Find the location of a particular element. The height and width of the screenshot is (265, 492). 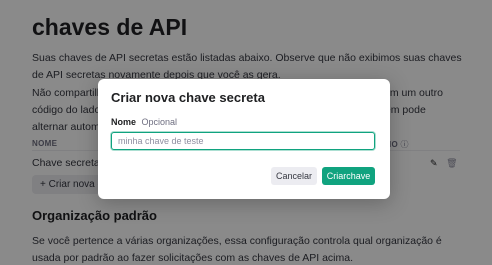

optional-label: Opcional is located at coordinates (159, 122).